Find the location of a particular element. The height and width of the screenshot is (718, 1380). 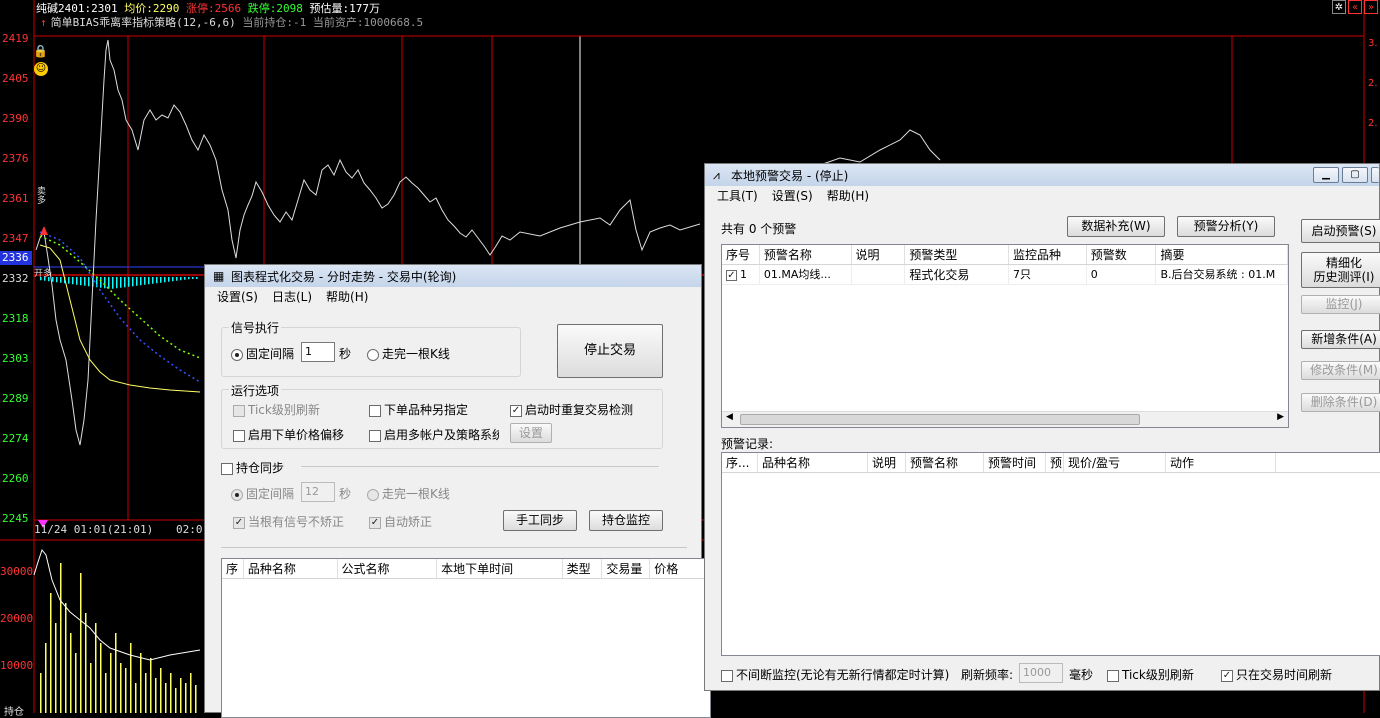

col-alert-count: 预警数 is located at coordinates (1122, 254).